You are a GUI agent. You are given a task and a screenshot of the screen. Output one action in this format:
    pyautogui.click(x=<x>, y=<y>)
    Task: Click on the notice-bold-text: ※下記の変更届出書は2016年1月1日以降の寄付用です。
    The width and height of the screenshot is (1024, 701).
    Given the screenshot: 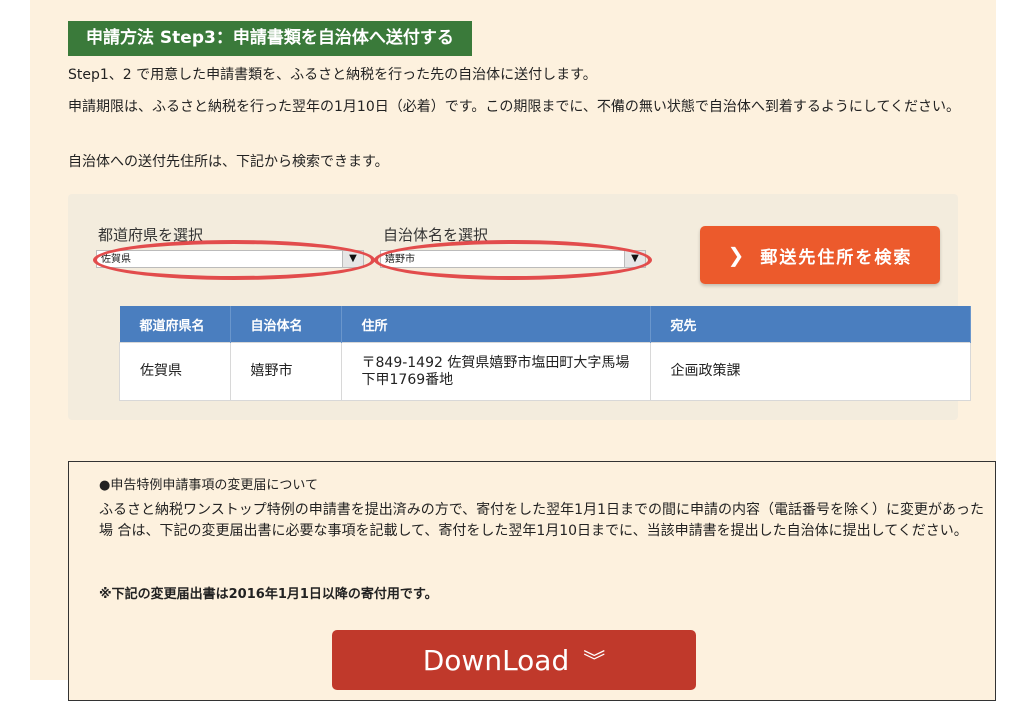 What is the action you would take?
    pyautogui.click(x=268, y=594)
    